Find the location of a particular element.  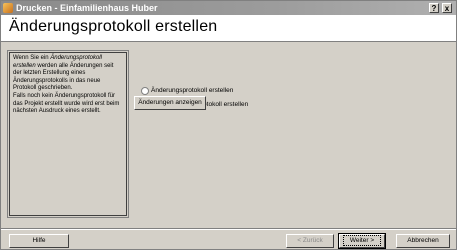

page-title: Änderungsprotokoll erstellen is located at coordinates (113, 26).